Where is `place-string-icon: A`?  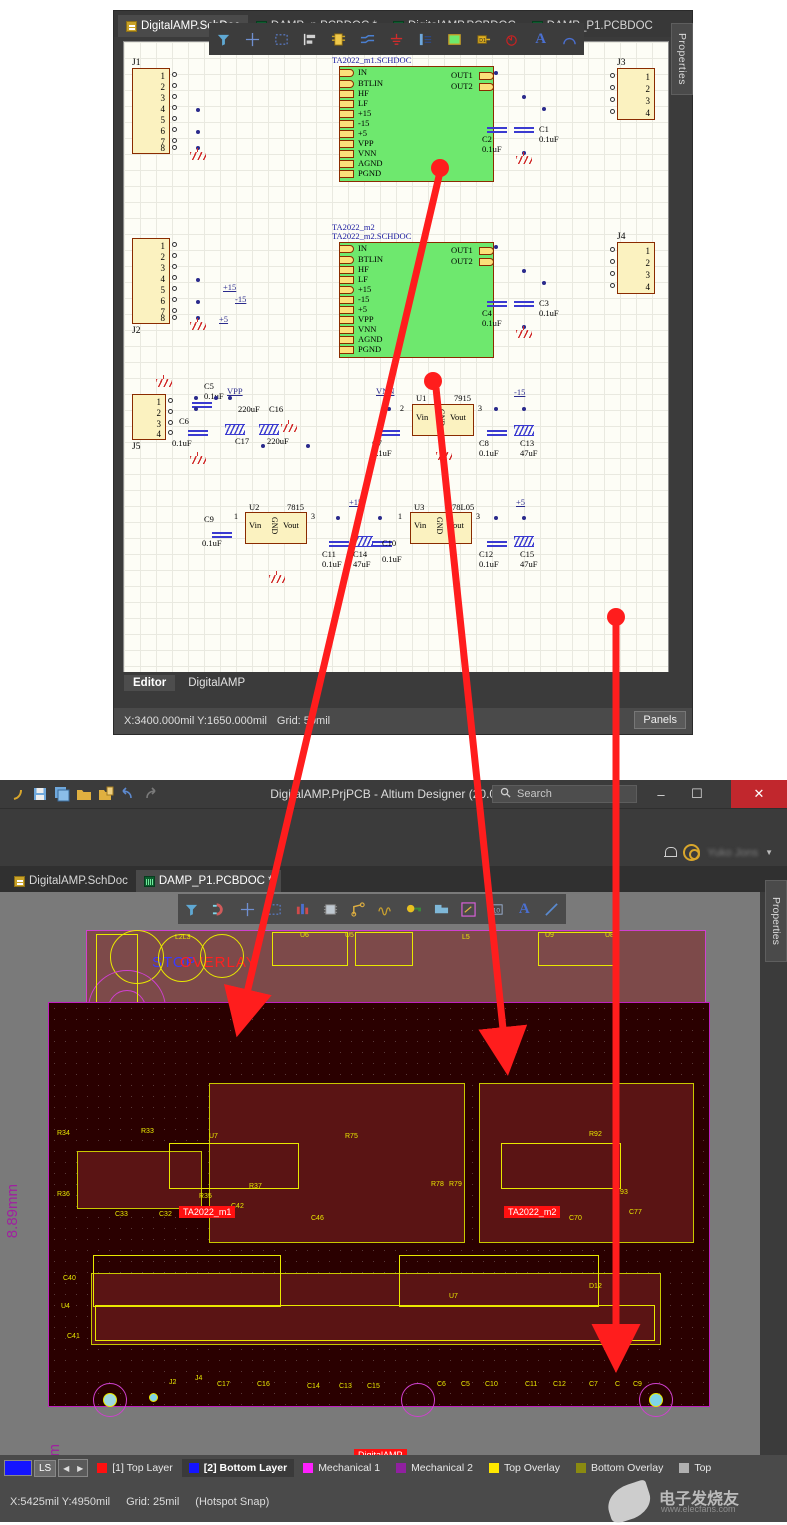
place-string-icon: A is located at coordinates (524, 909).